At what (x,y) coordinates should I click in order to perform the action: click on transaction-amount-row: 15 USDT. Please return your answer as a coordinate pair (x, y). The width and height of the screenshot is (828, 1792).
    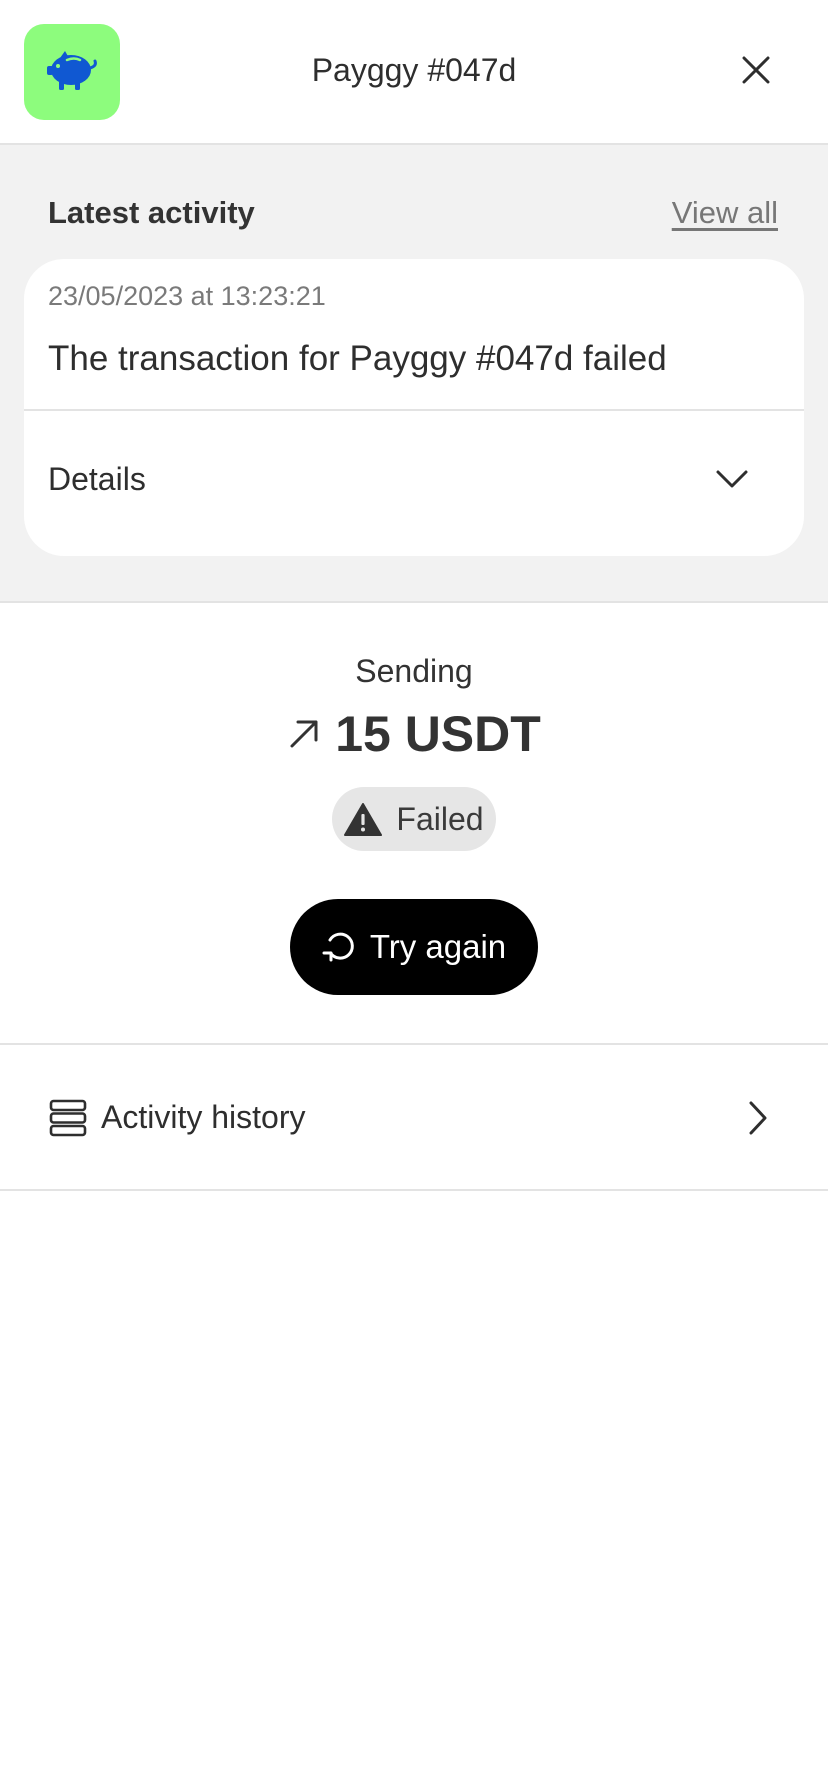
    Looking at the image, I should click on (414, 734).